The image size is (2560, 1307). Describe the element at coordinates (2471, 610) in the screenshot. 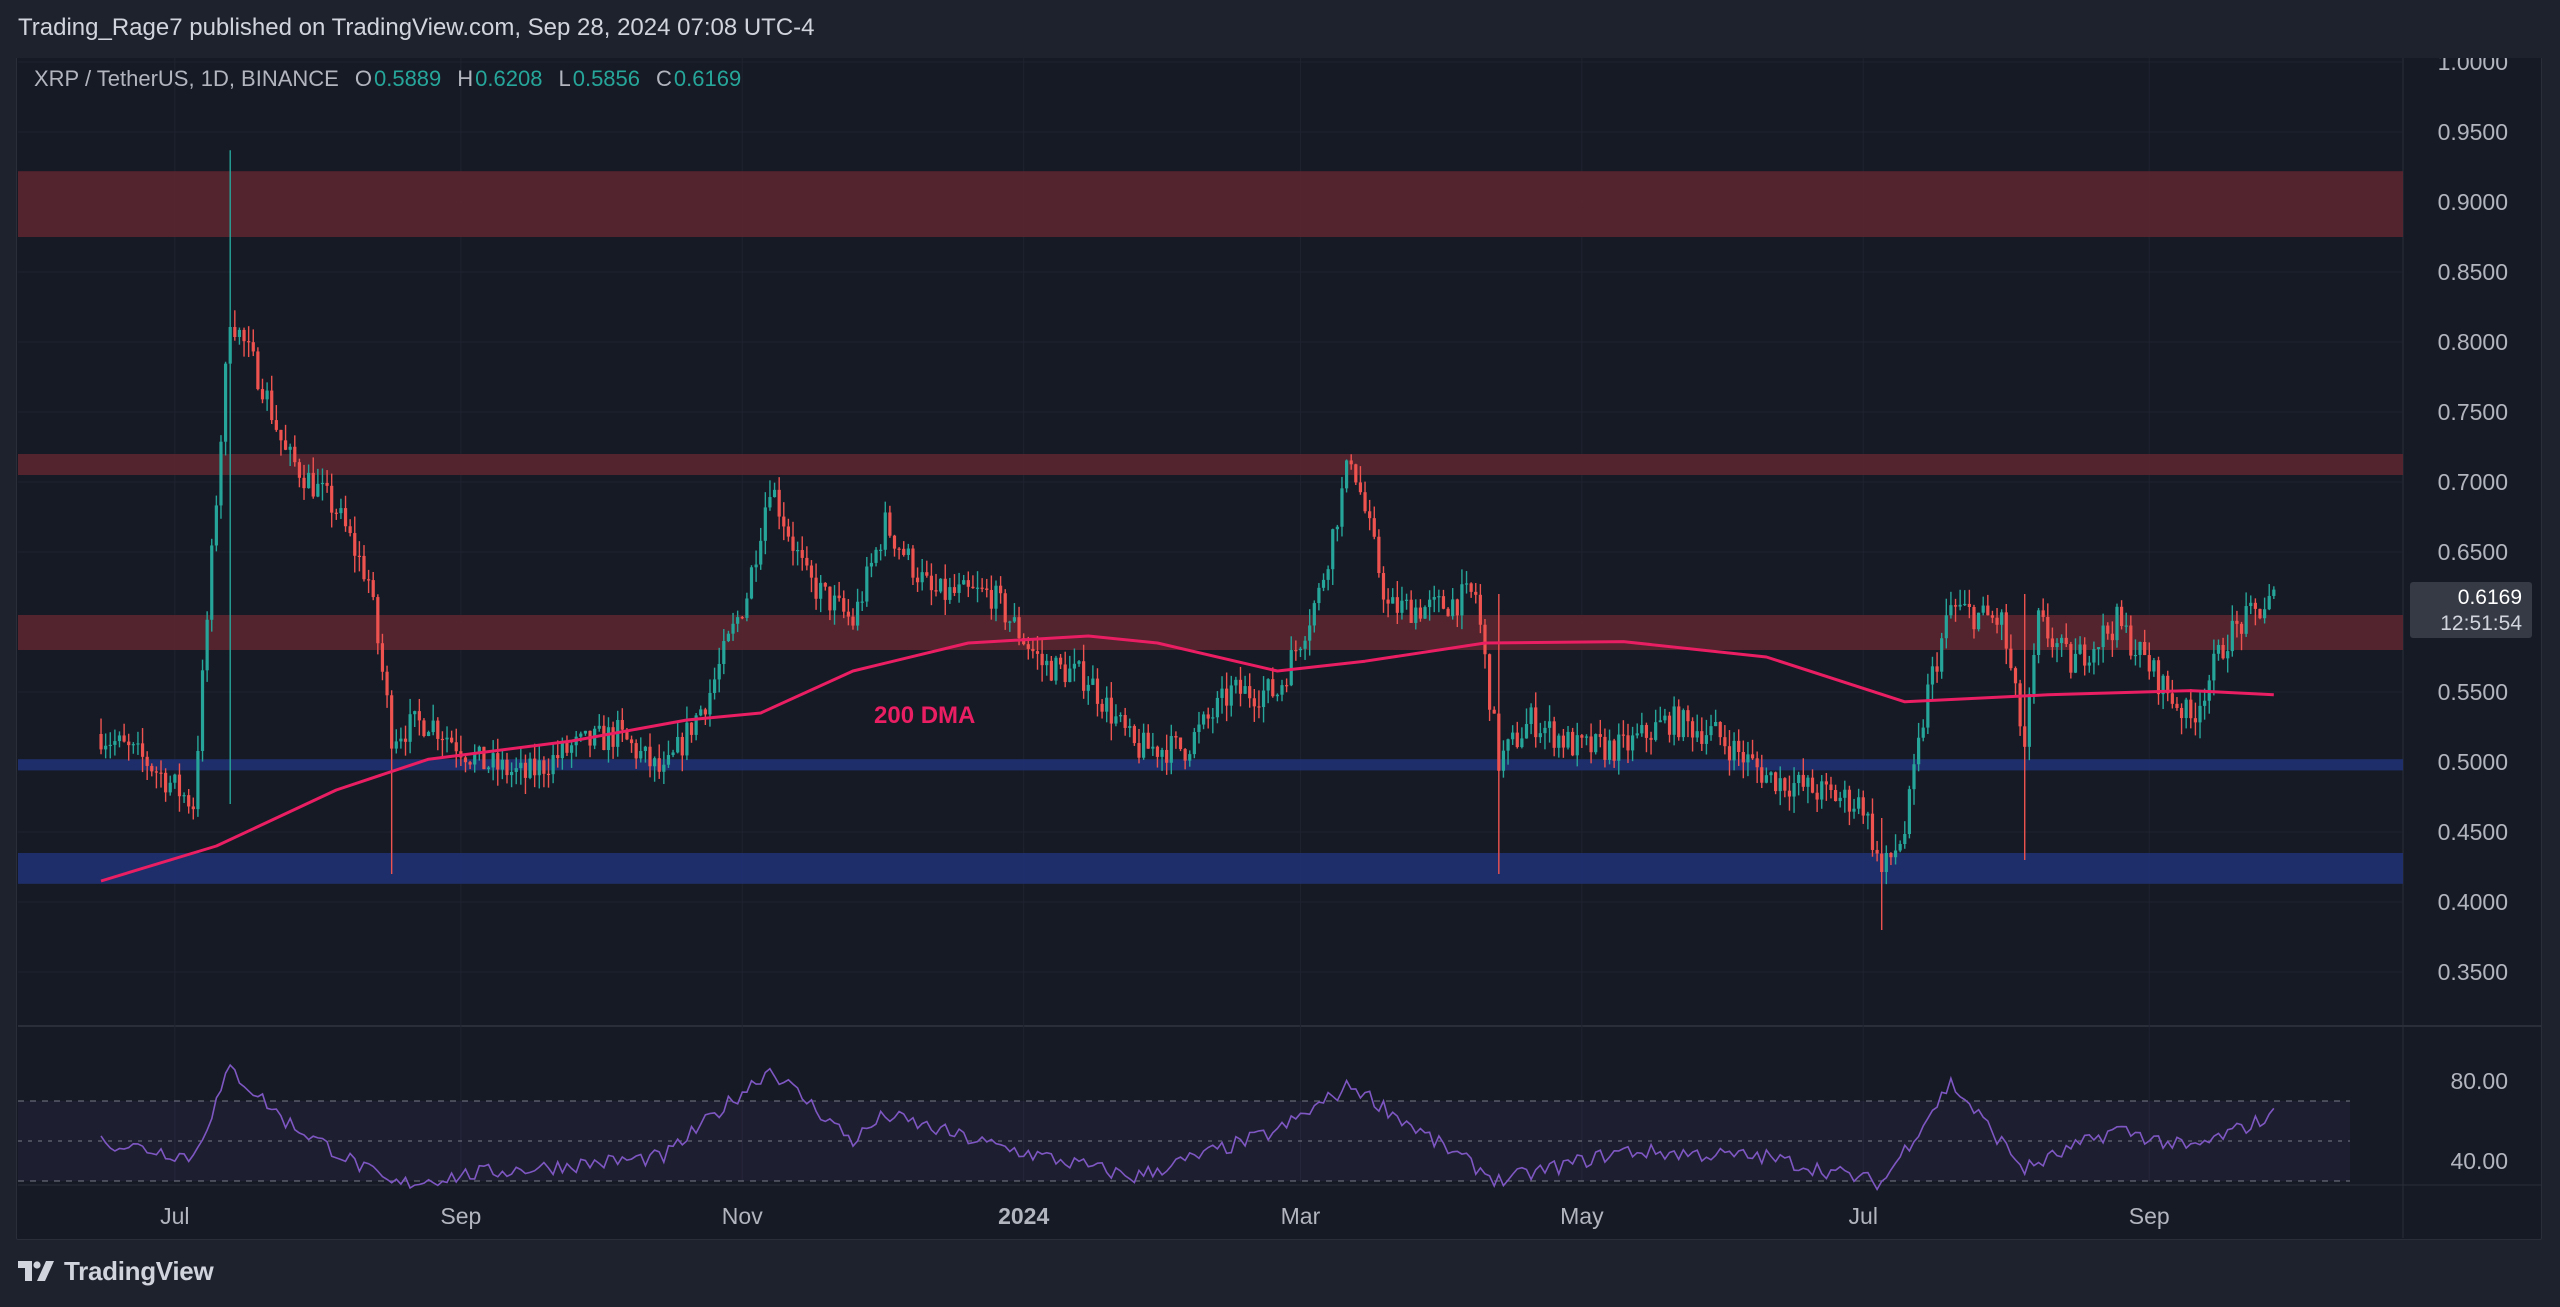

I see `last-price-tag: 0.6169 12:51:54` at that location.